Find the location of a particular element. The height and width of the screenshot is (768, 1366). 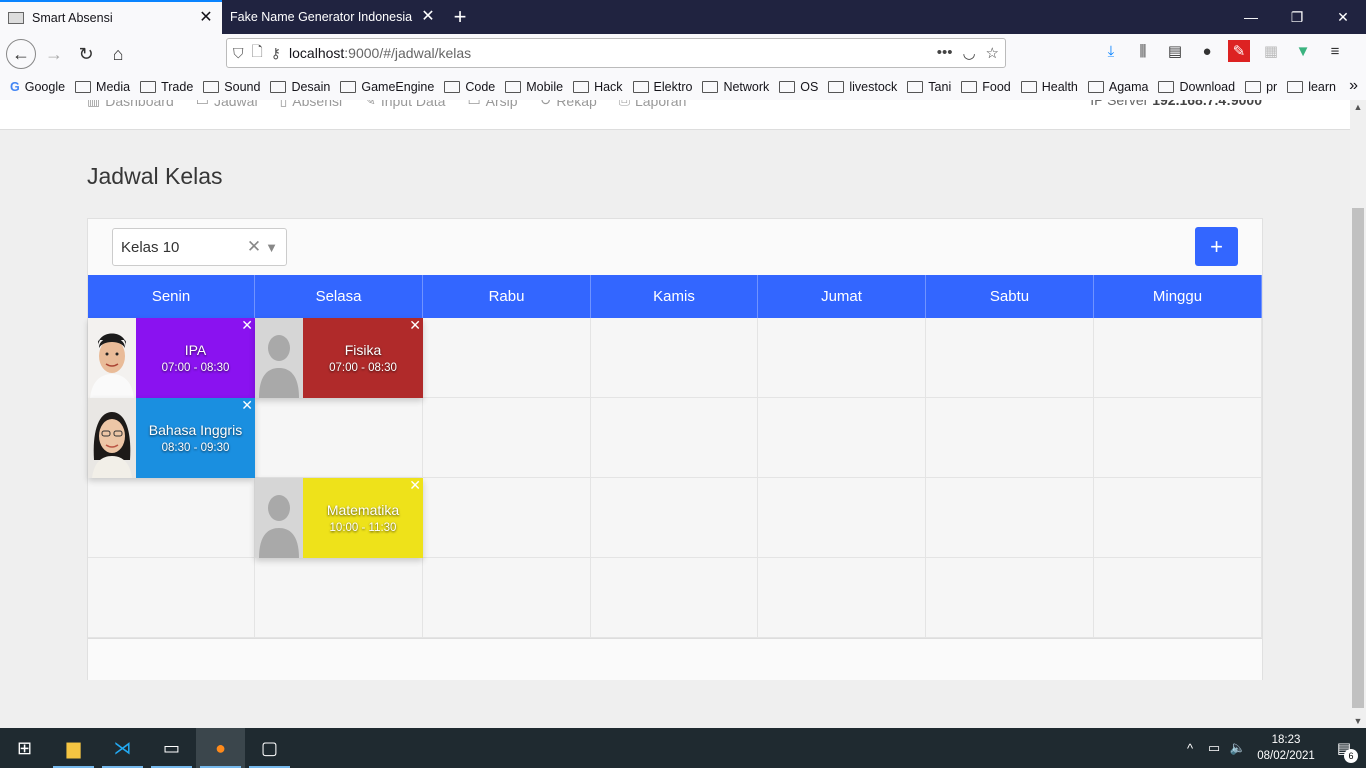

vue-devtools-icon: ▼ is located at coordinates (1303, 51).